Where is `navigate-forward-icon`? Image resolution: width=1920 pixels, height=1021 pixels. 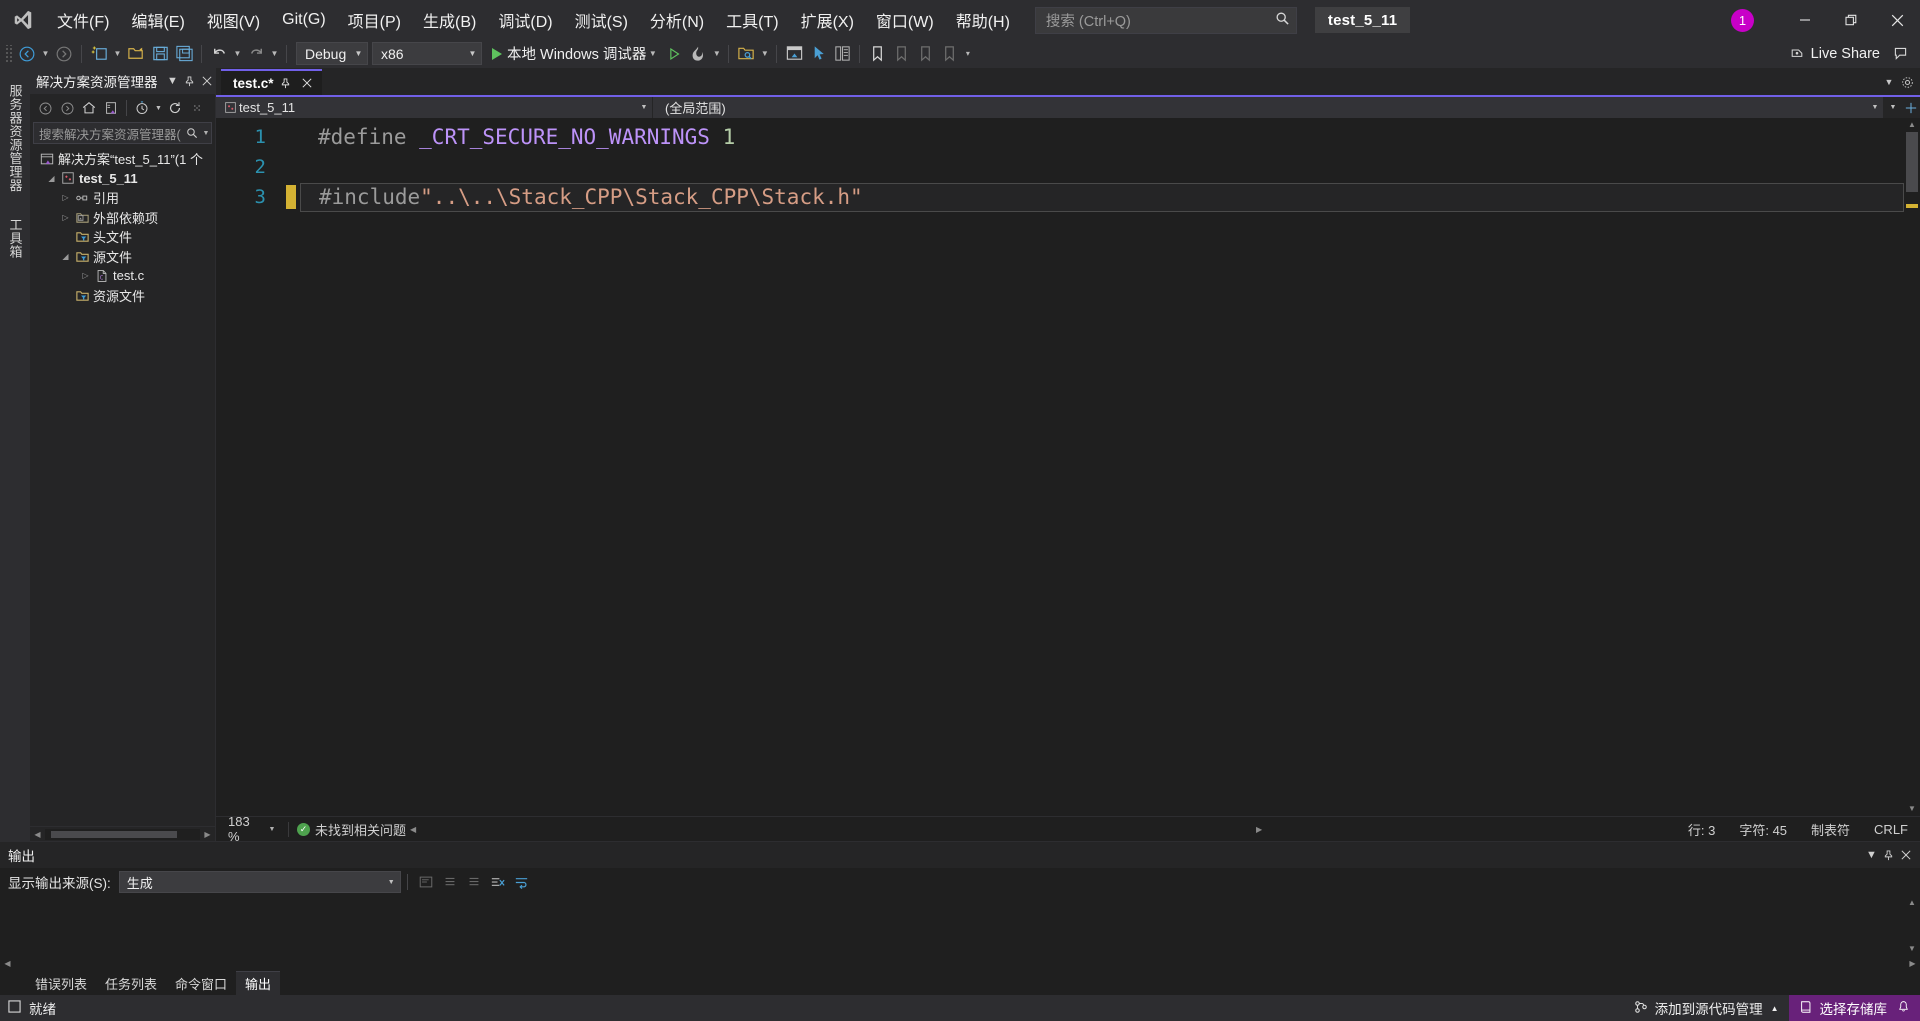
navigate-forward-icon is located at coordinates (64, 54).